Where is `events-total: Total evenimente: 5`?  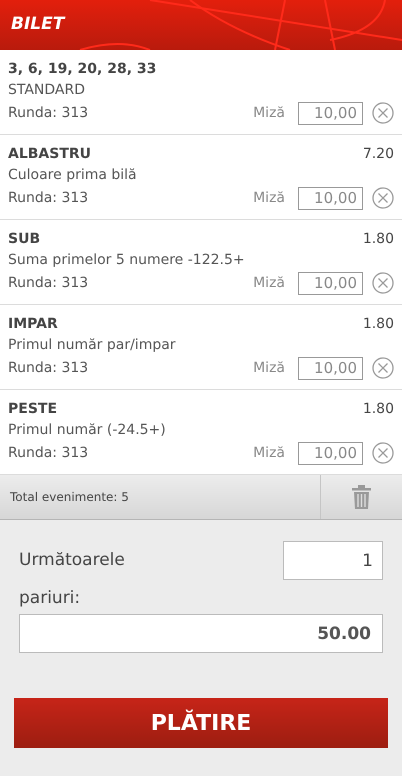 events-total: Total evenimente: 5 is located at coordinates (69, 497).